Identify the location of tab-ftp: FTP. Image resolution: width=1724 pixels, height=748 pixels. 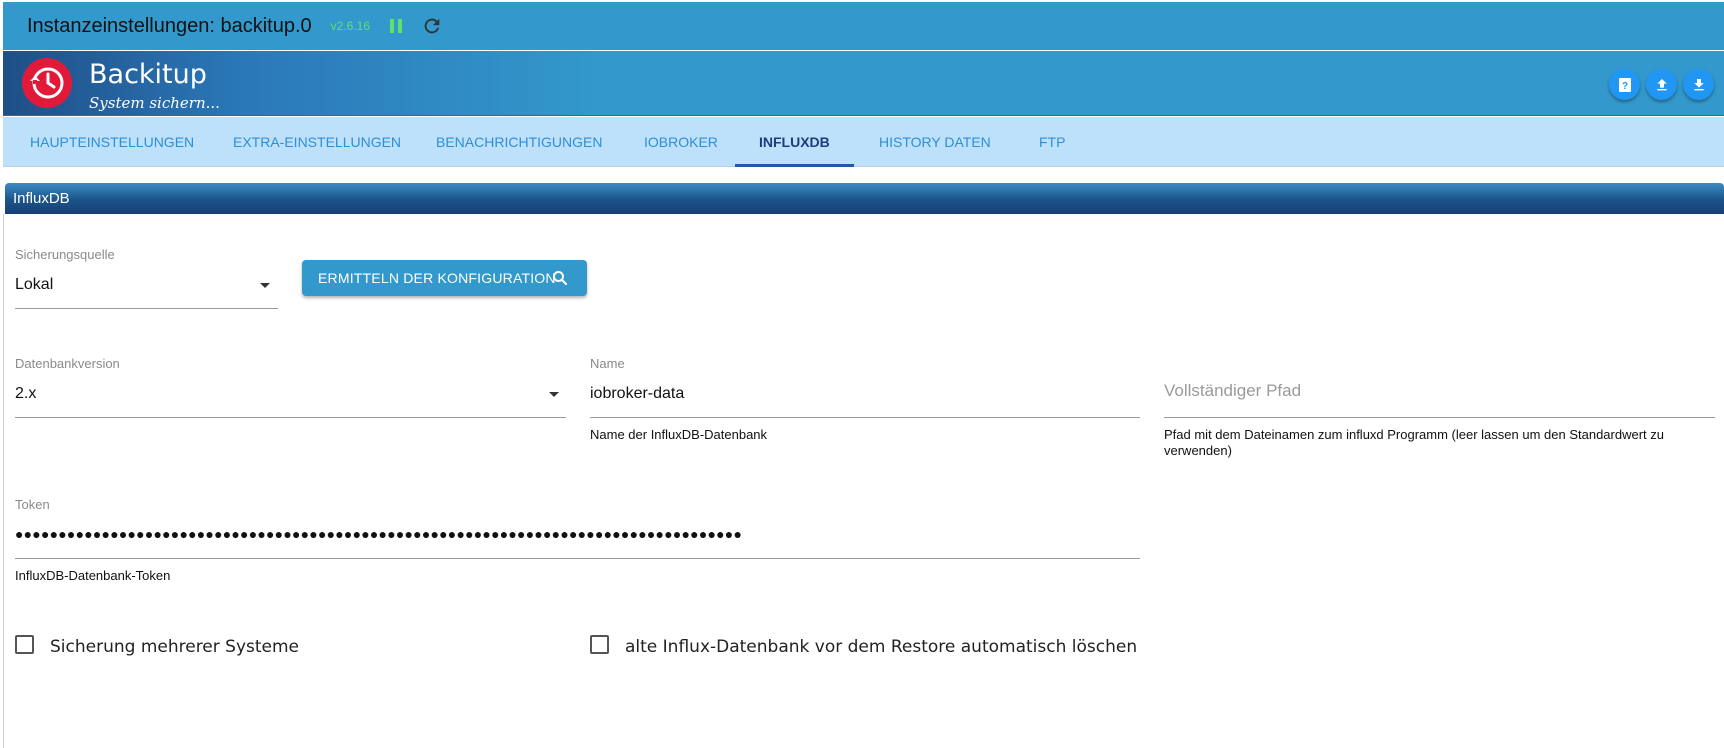
(1052, 142).